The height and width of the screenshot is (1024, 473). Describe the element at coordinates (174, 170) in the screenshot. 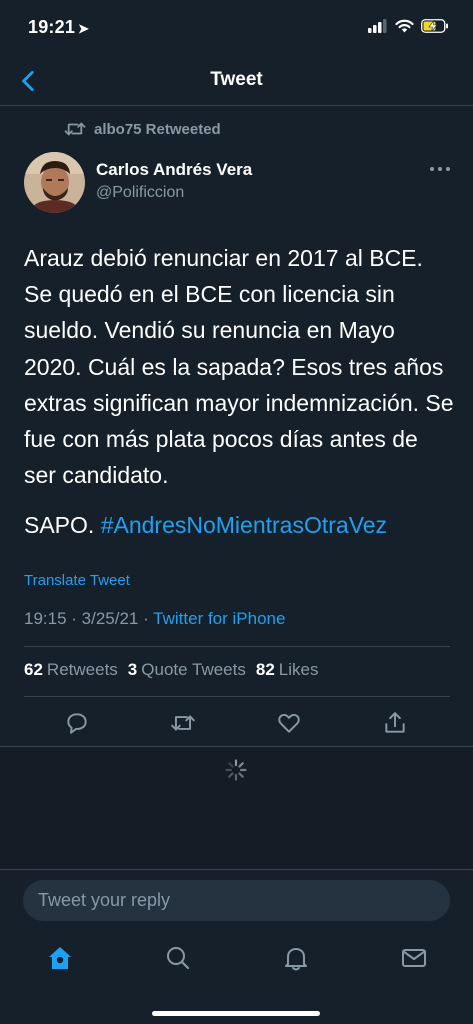

I see `author-name: Carlos Andrés Vera` at that location.